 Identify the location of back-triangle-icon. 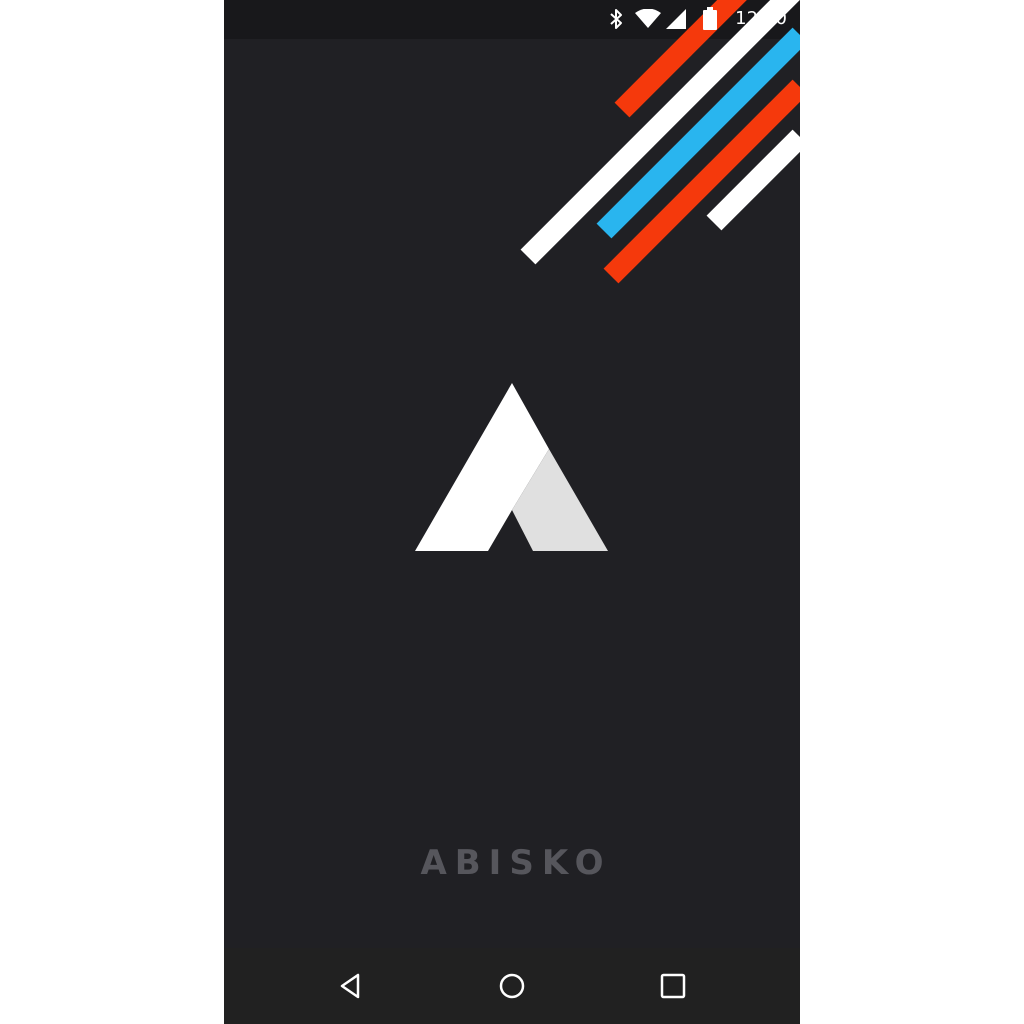
(350, 986).